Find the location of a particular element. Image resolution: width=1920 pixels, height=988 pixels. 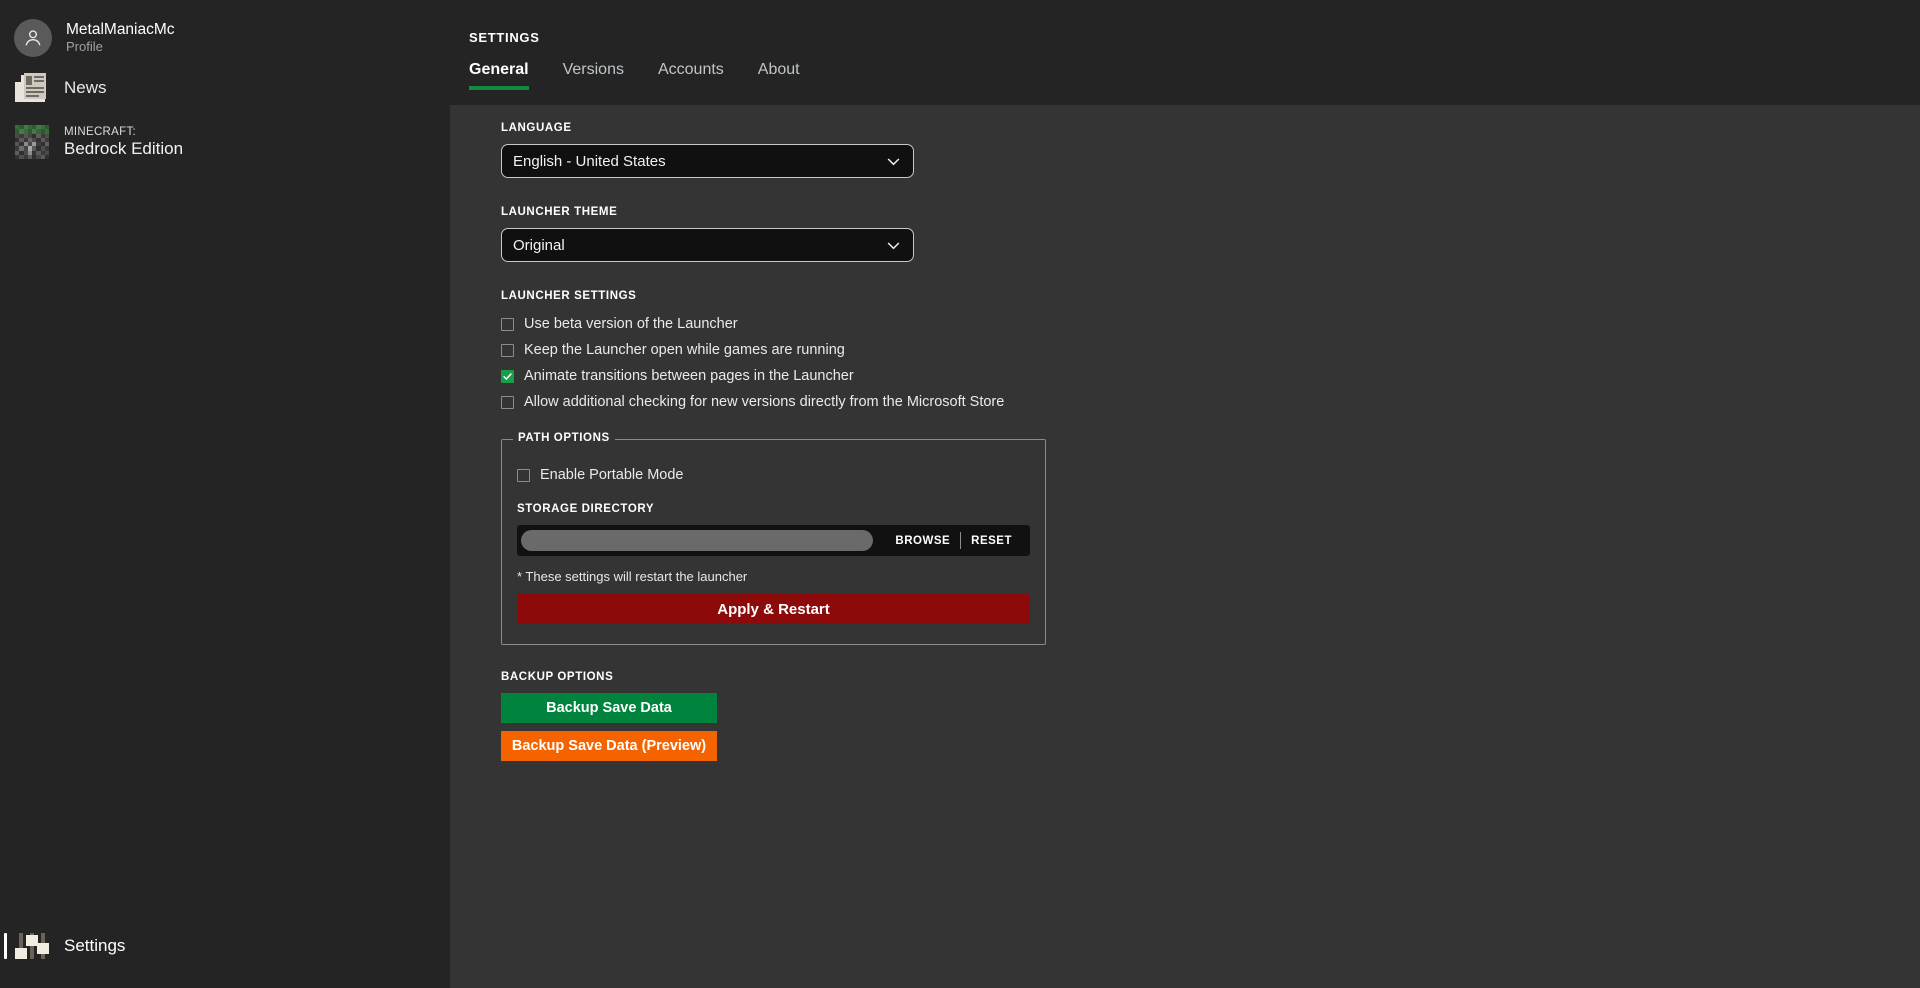

tab-accounts: Accounts is located at coordinates (691, 75).